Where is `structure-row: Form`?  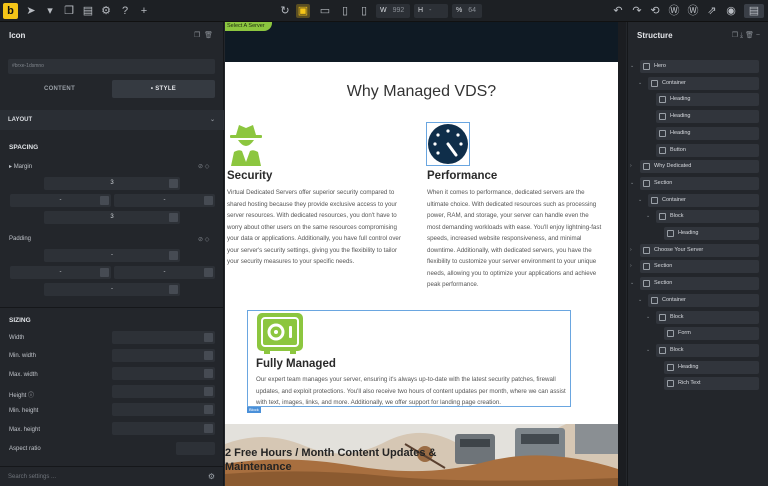 structure-row: Form is located at coordinates (698, 333).